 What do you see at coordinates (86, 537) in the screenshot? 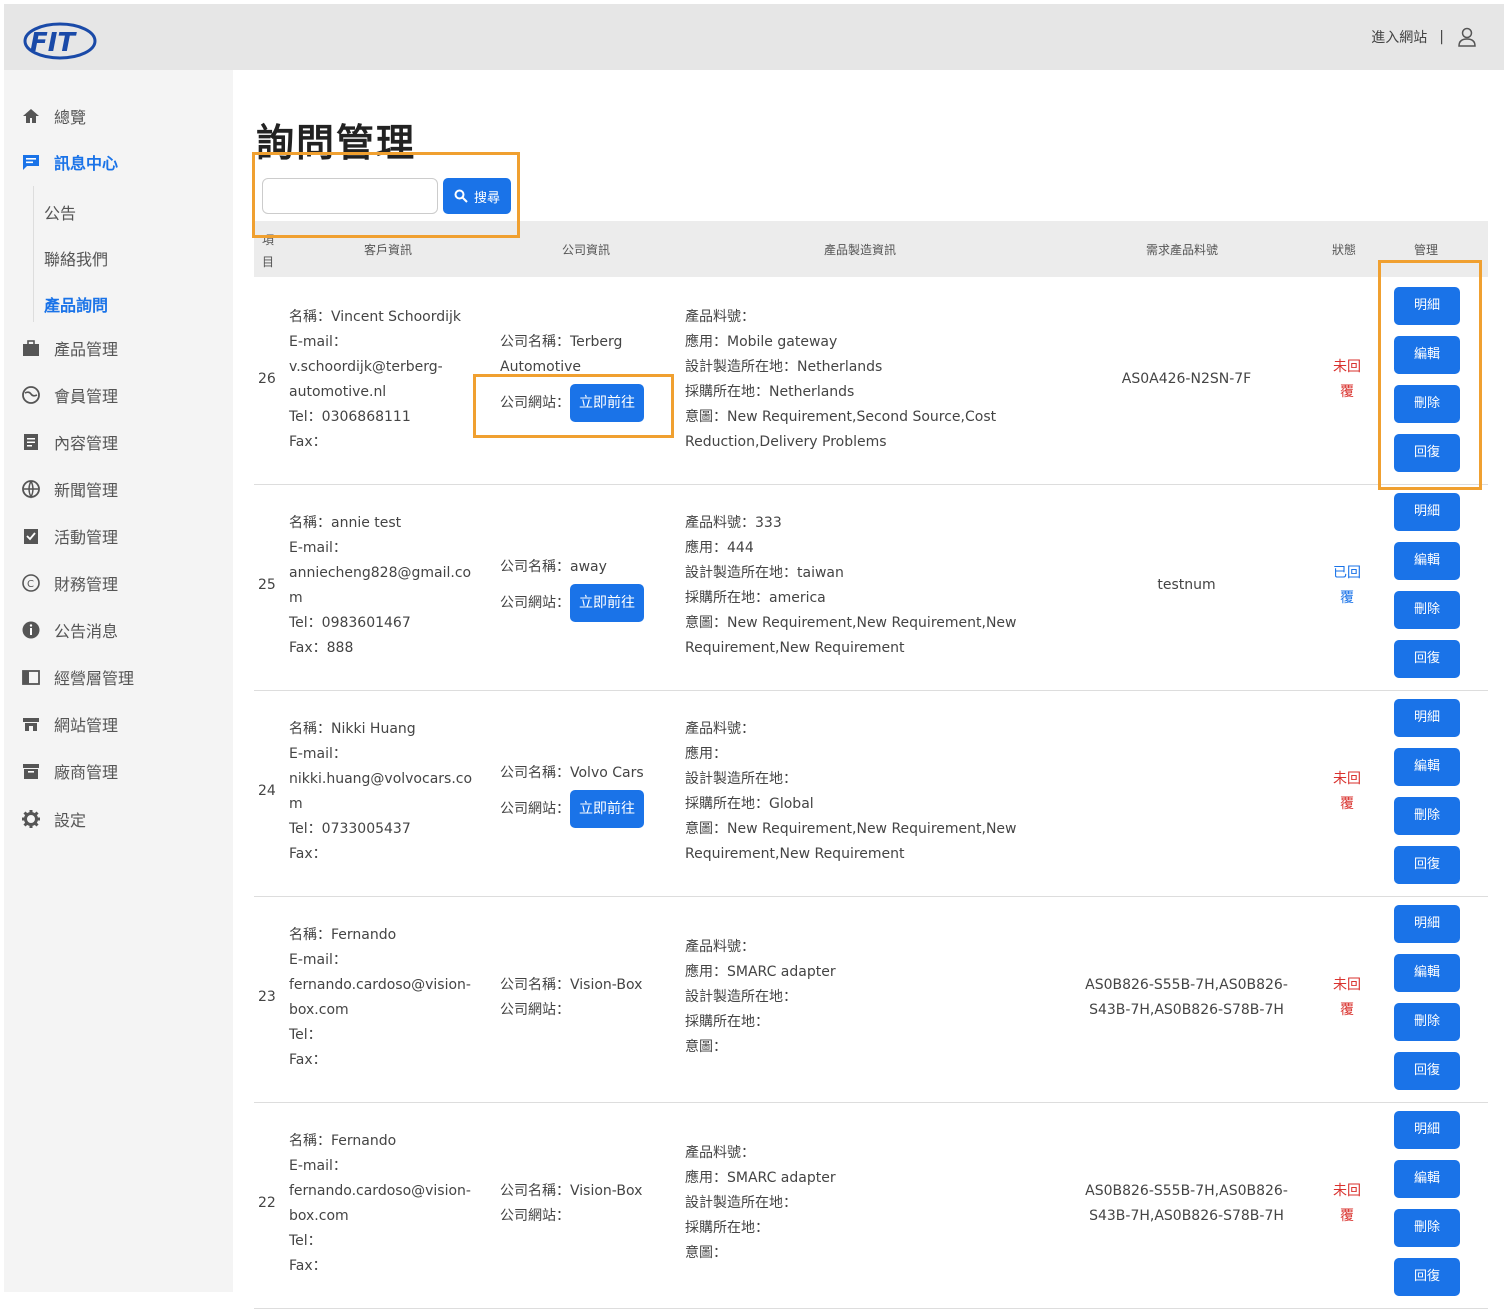
I see `sidebar-item-label: 活動管理` at bounding box center [86, 537].